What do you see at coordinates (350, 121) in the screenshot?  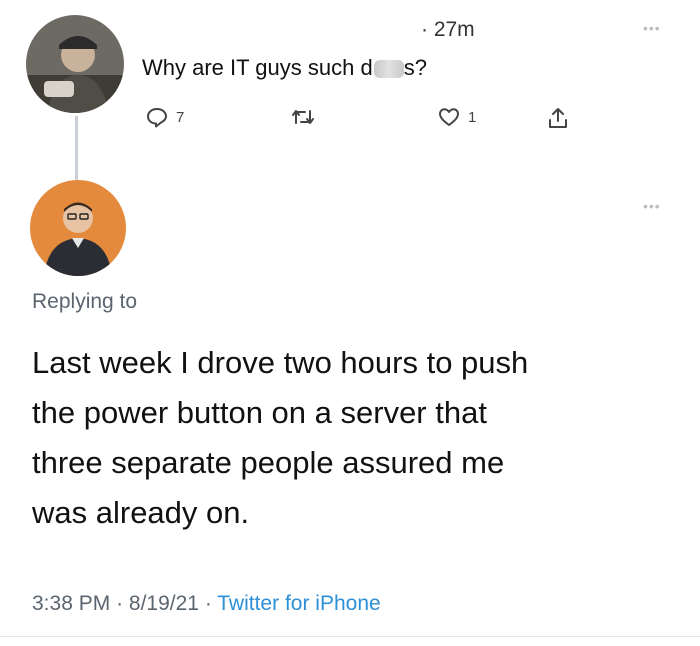 I see `parent-action-bar: 7 1` at bounding box center [350, 121].